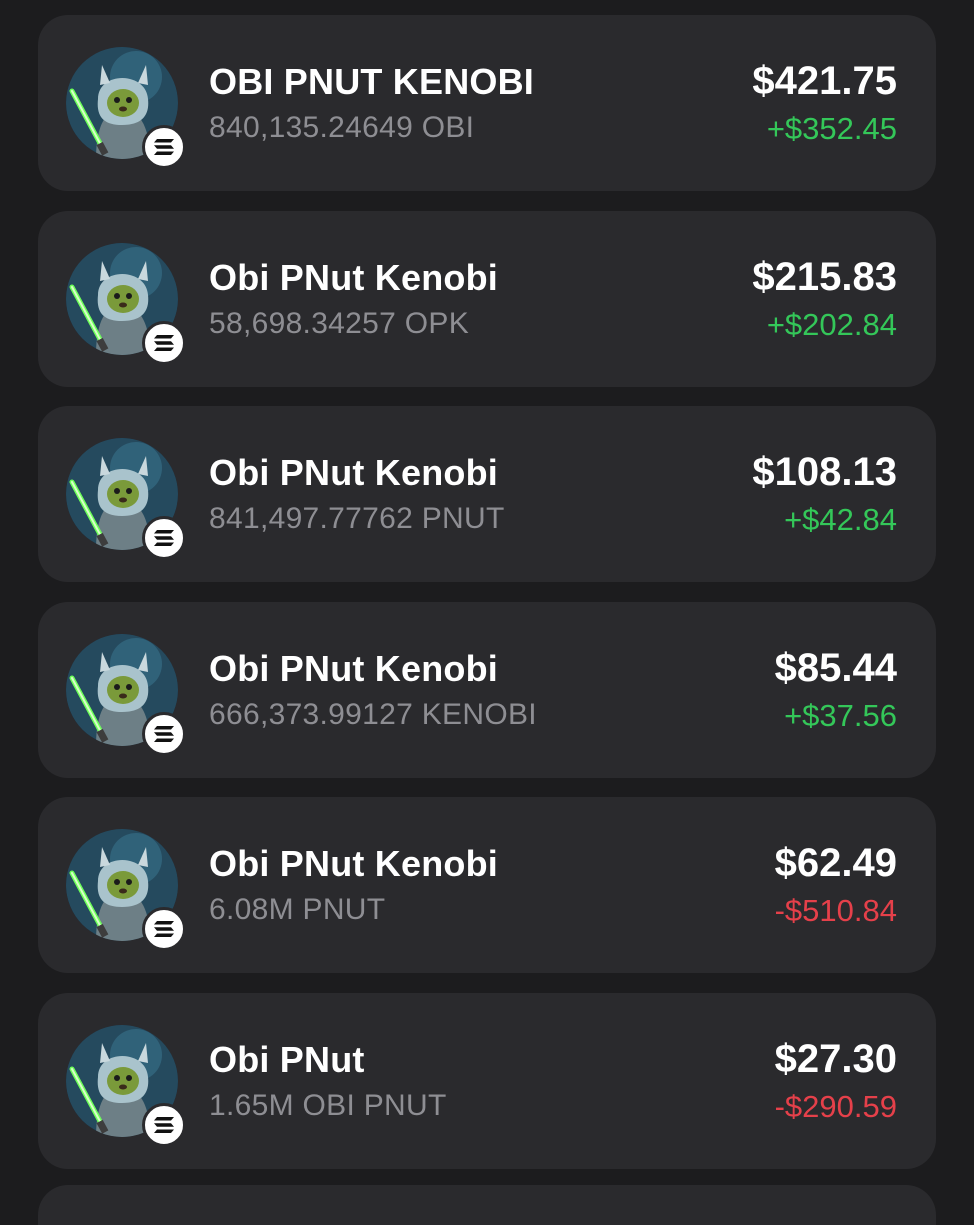  What do you see at coordinates (487, 1080) in the screenshot?
I see `token-row: Obi PNut 1.65M OBI PNUT $27.30 -$290.59` at bounding box center [487, 1080].